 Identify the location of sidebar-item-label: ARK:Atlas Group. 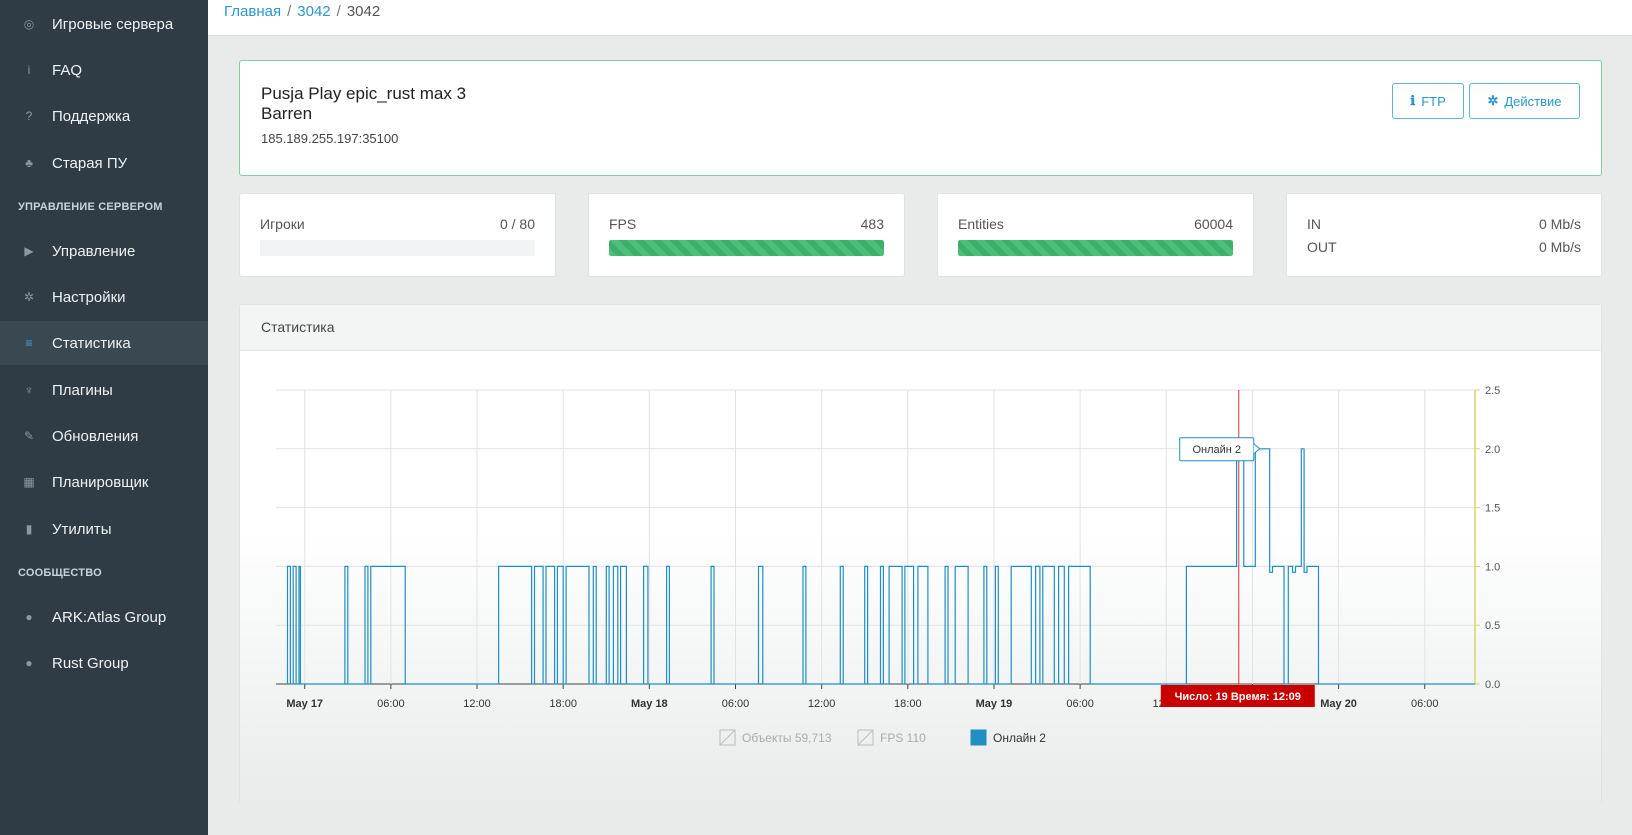
(109, 617).